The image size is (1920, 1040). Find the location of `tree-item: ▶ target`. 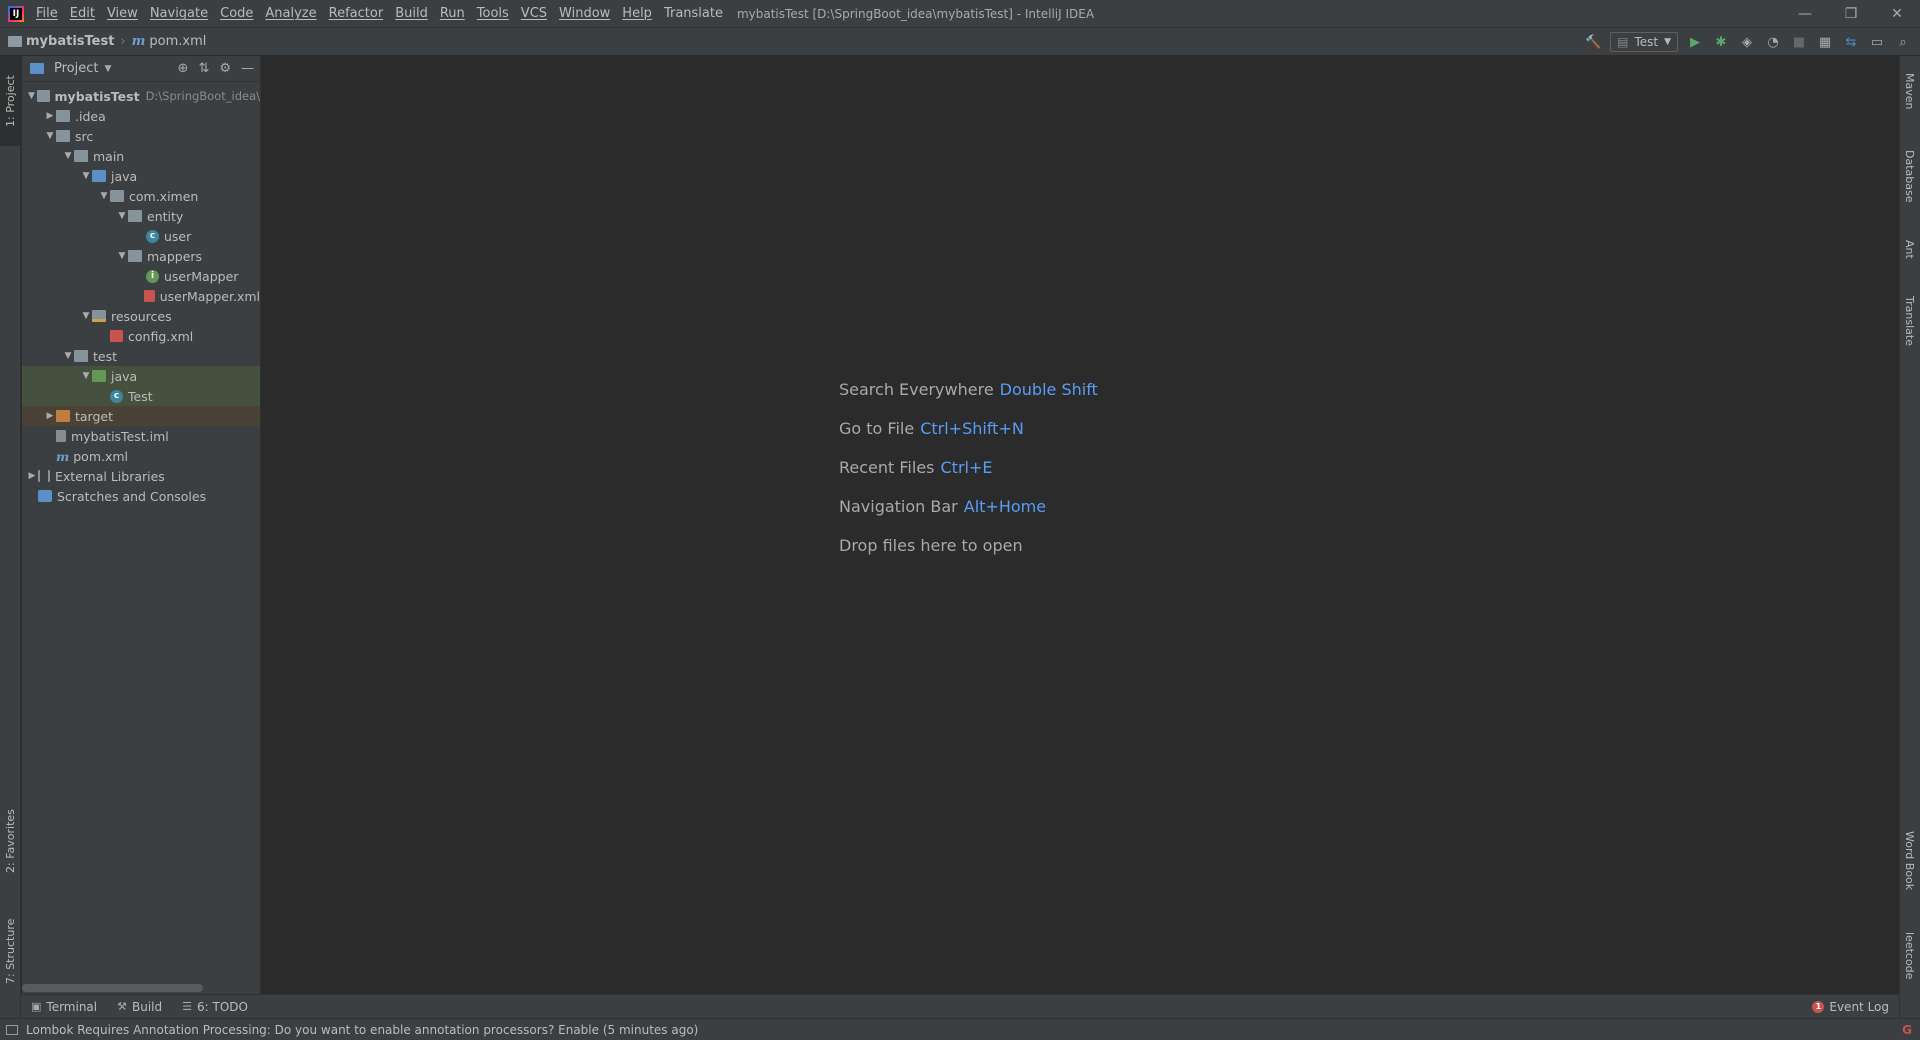

tree-item: ▶ target is located at coordinates (141, 416).